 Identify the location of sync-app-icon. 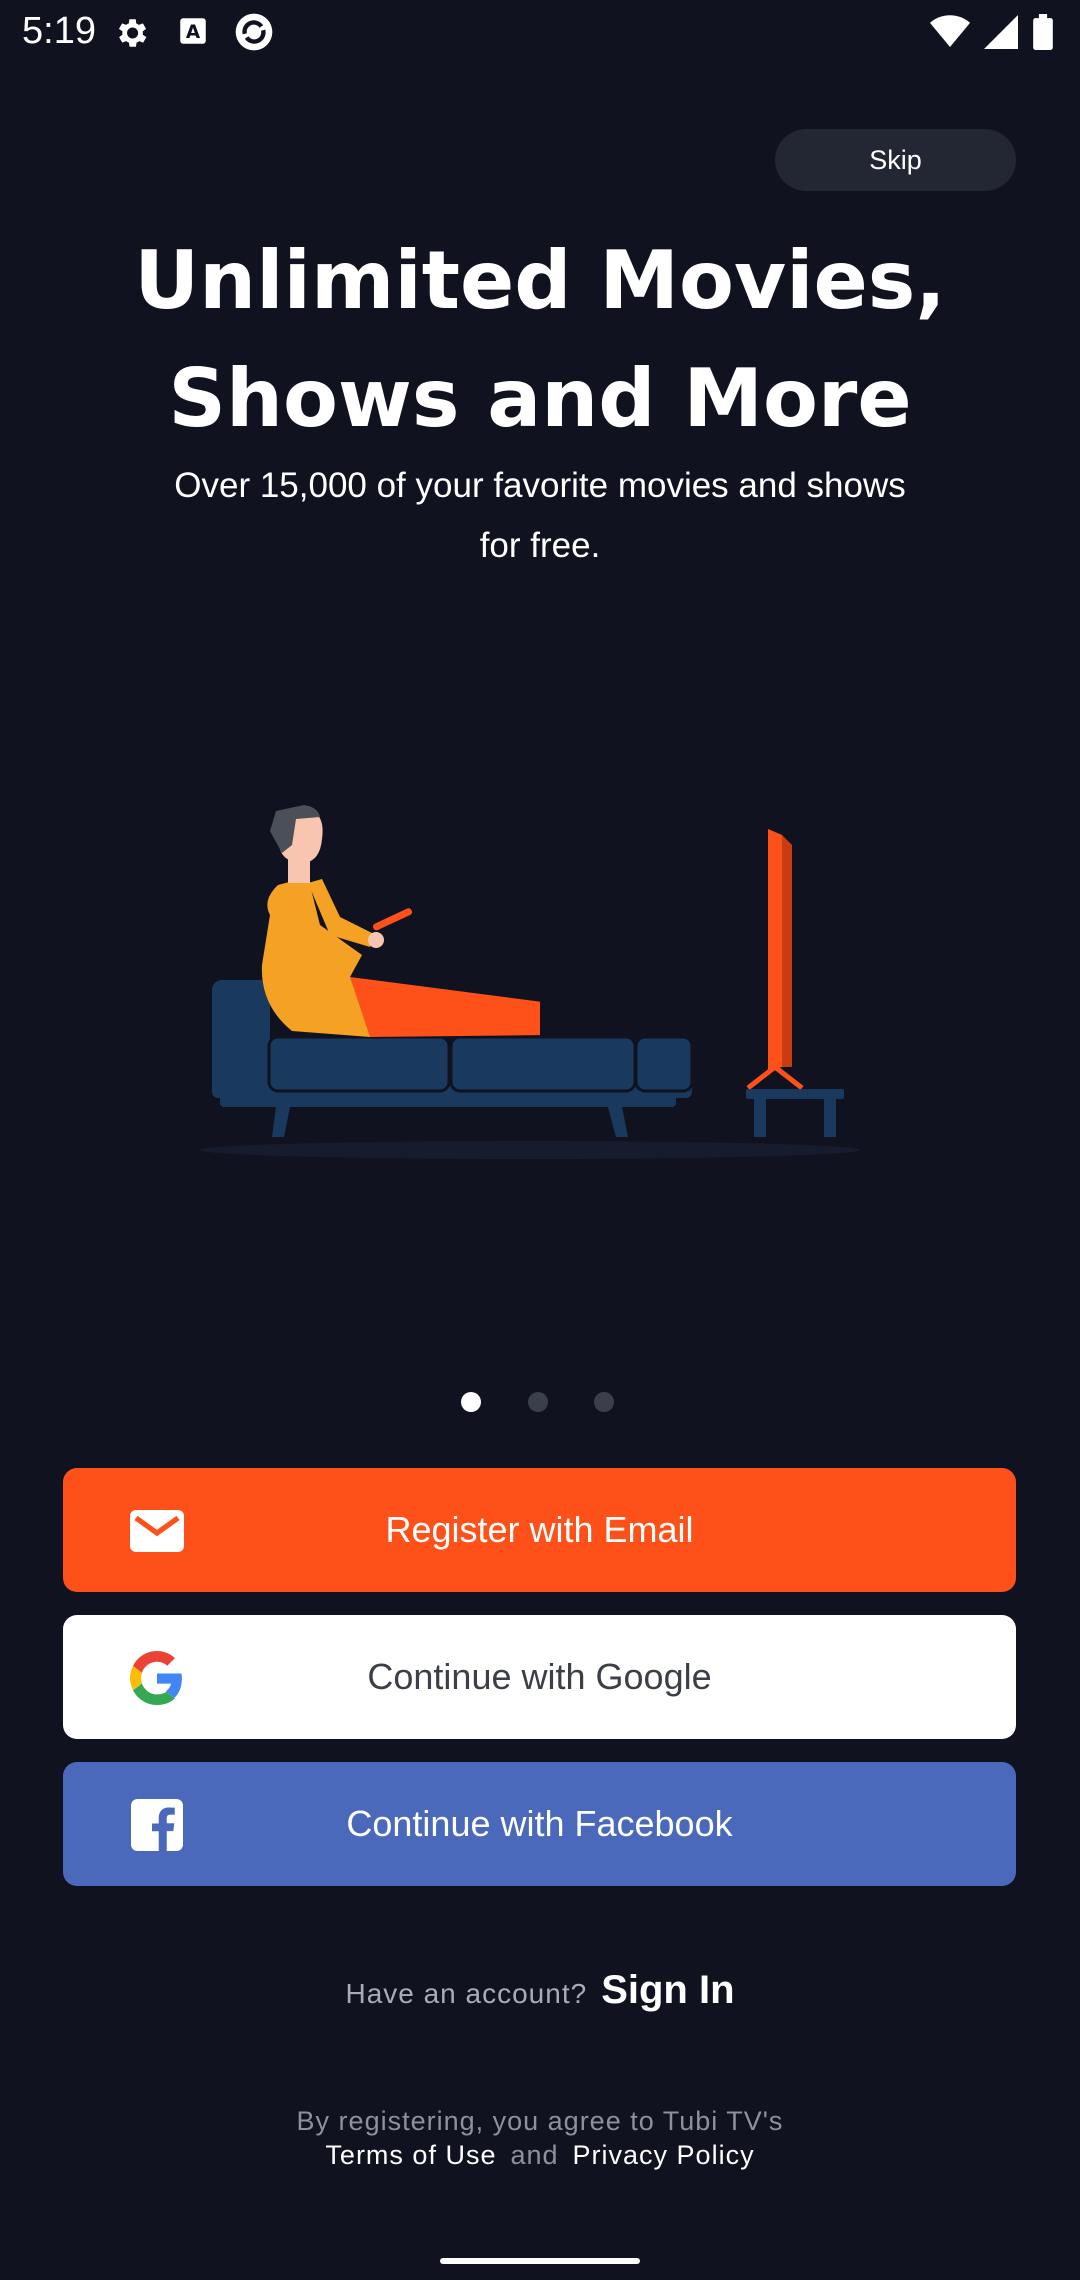
(254, 34).